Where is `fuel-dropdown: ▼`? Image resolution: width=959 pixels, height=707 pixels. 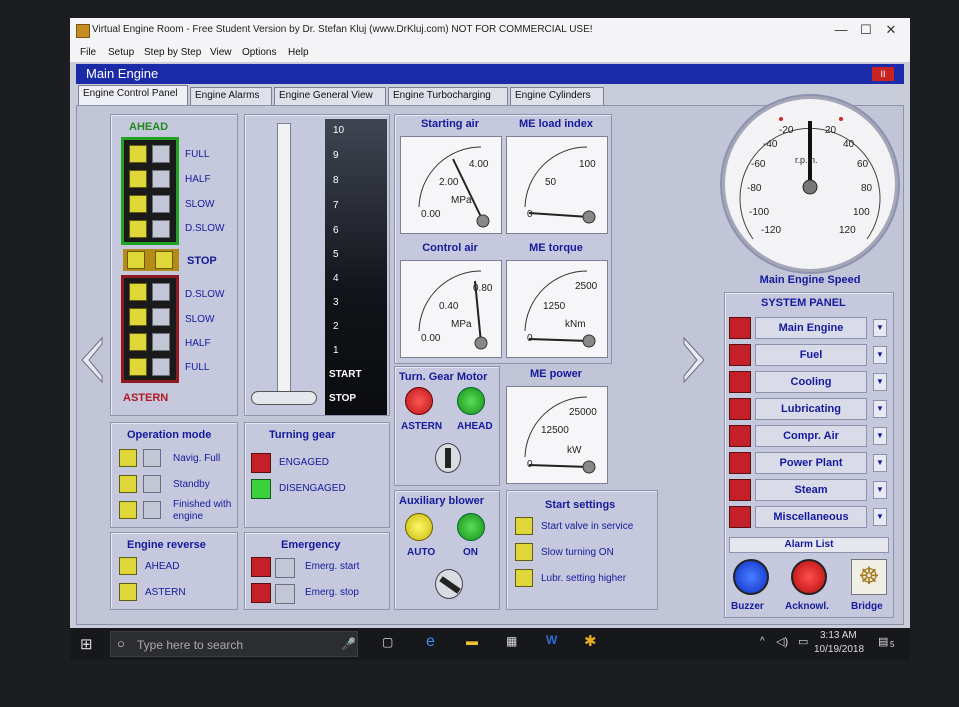 fuel-dropdown: ▼ is located at coordinates (880, 355).